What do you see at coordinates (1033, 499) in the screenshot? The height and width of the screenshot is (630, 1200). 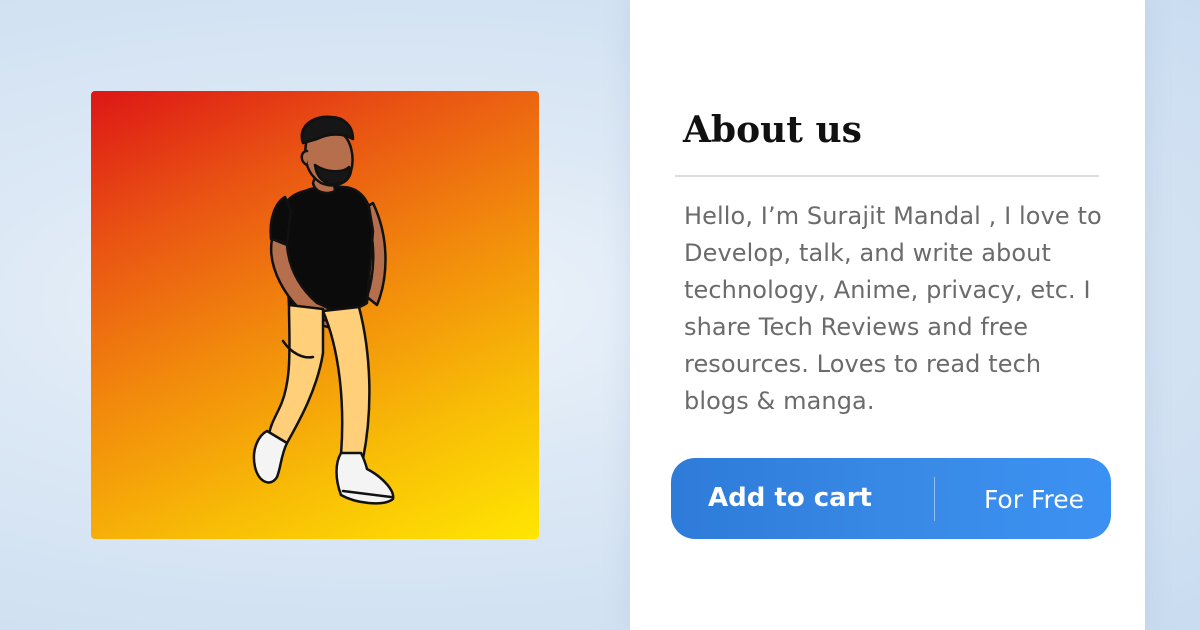 I see `price-label: For Free` at bounding box center [1033, 499].